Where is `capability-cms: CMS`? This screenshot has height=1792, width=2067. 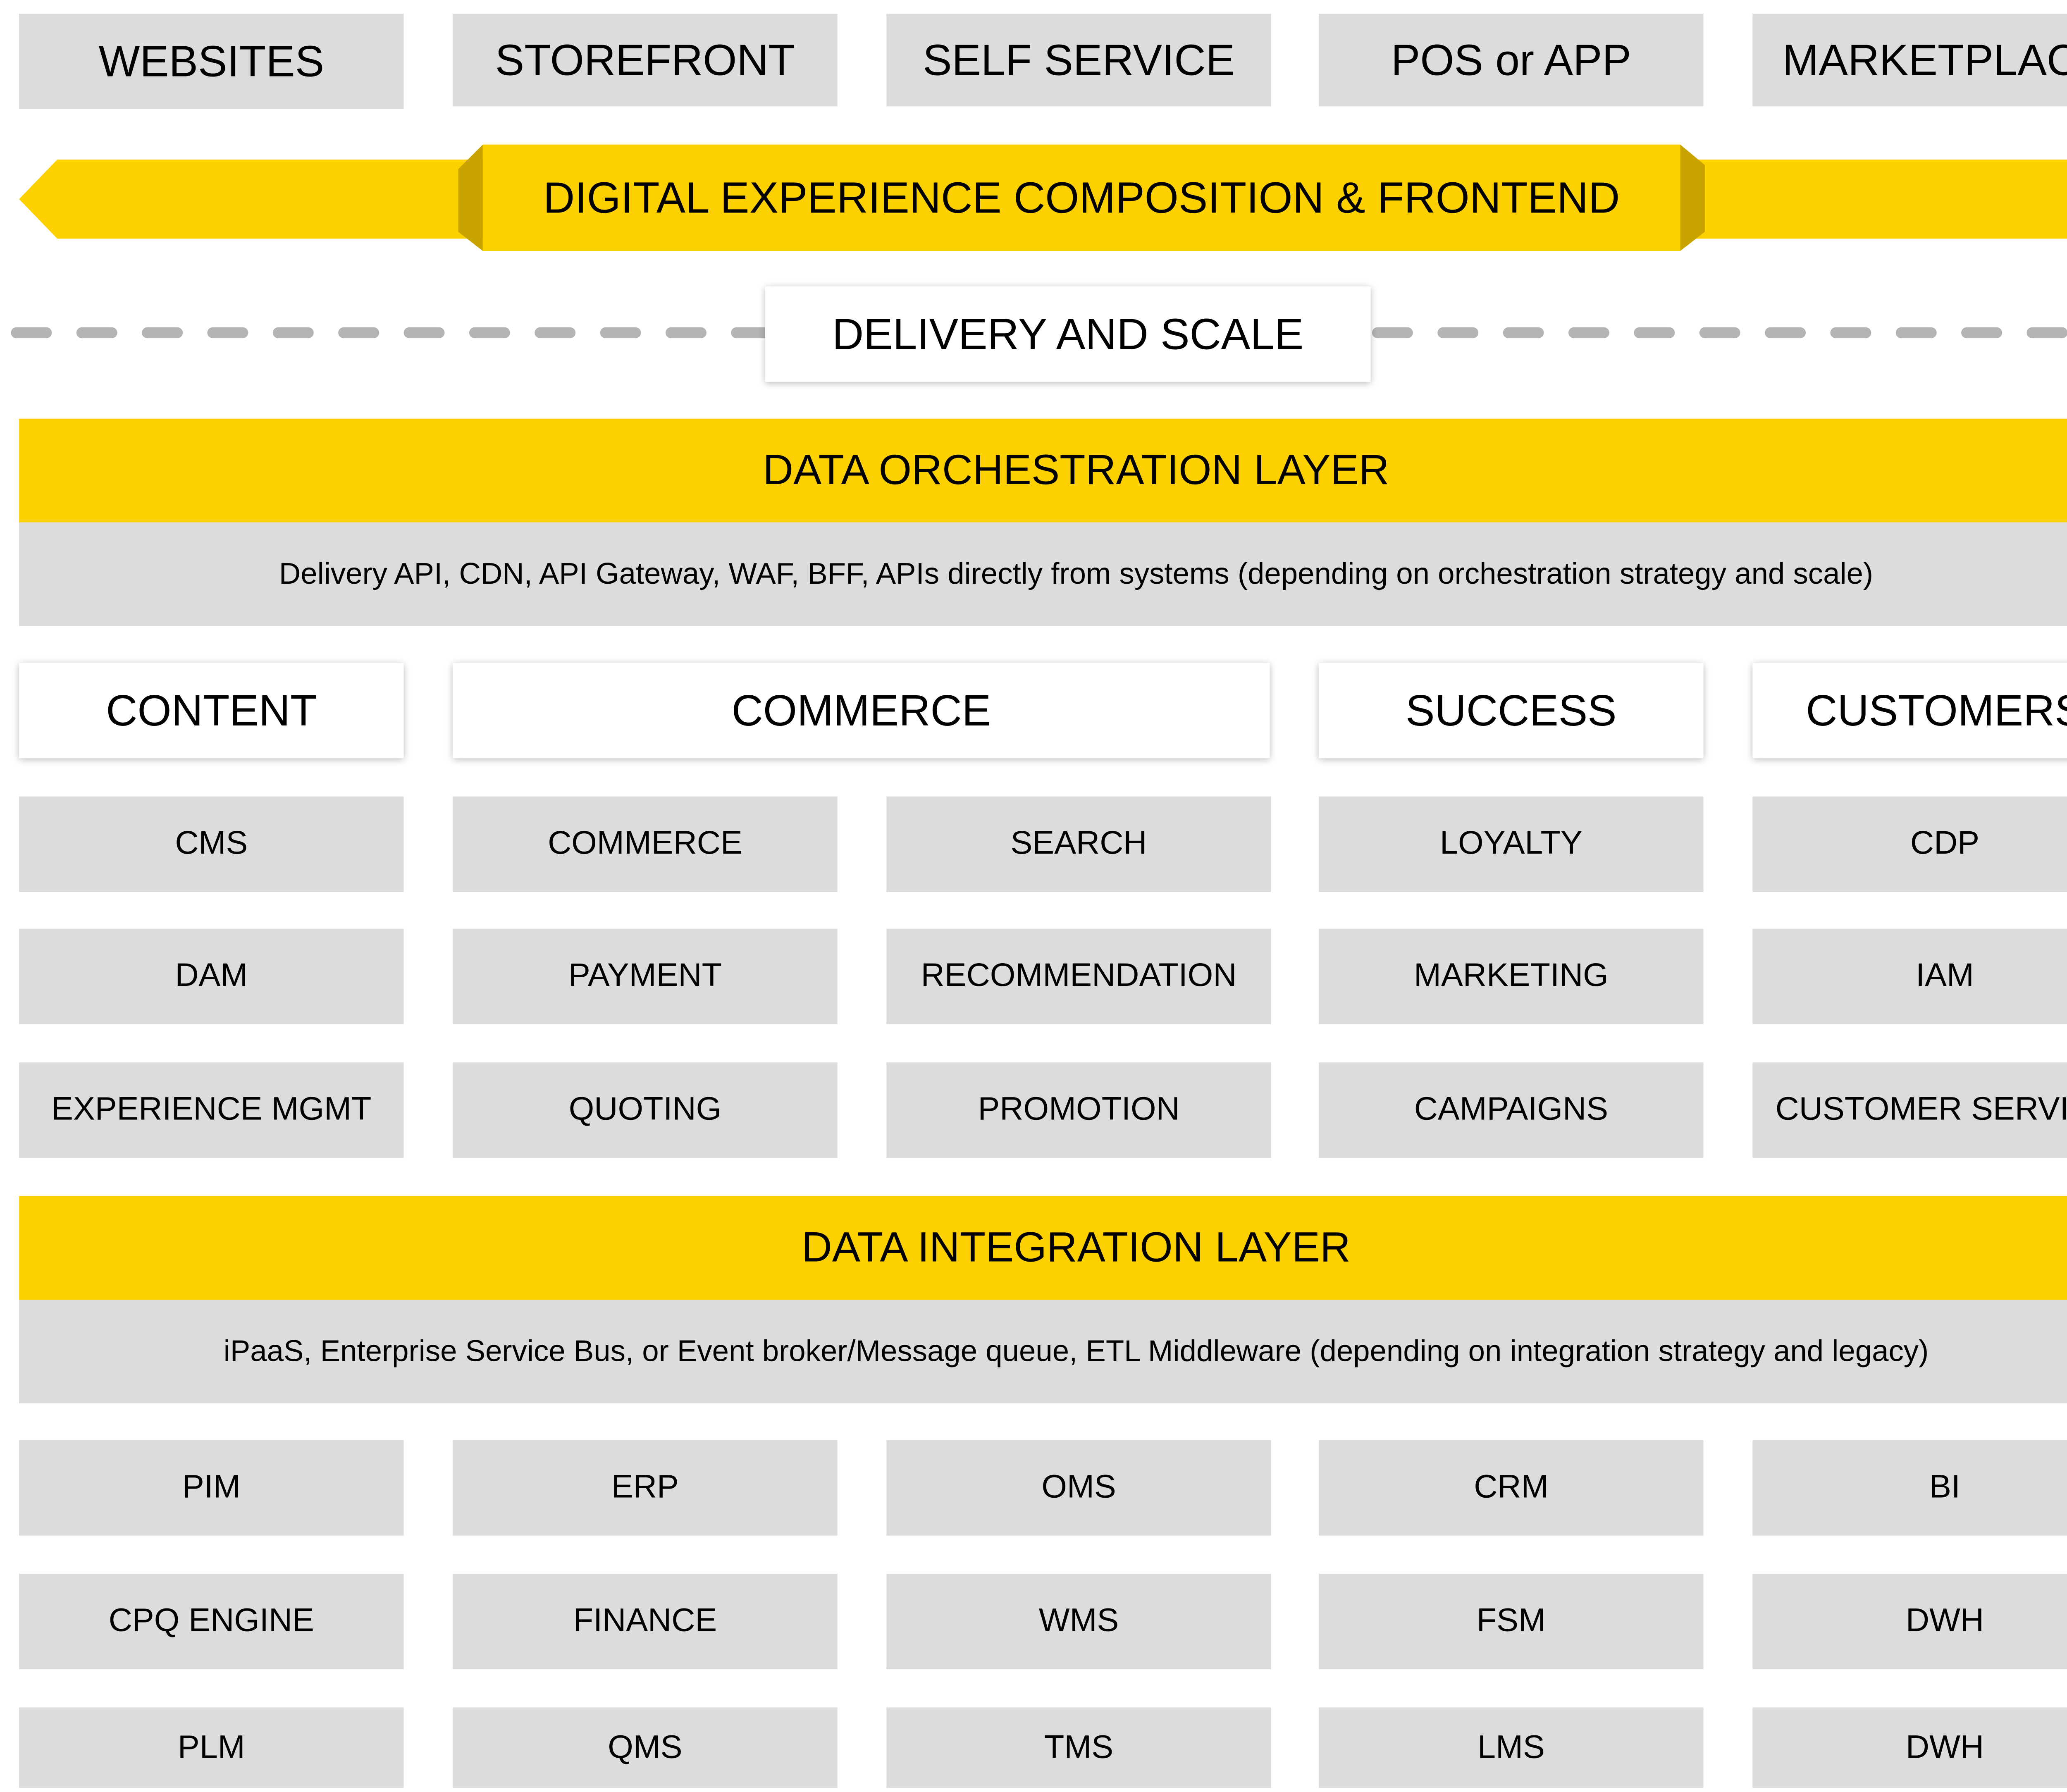
capability-cms: CMS is located at coordinates (212, 844).